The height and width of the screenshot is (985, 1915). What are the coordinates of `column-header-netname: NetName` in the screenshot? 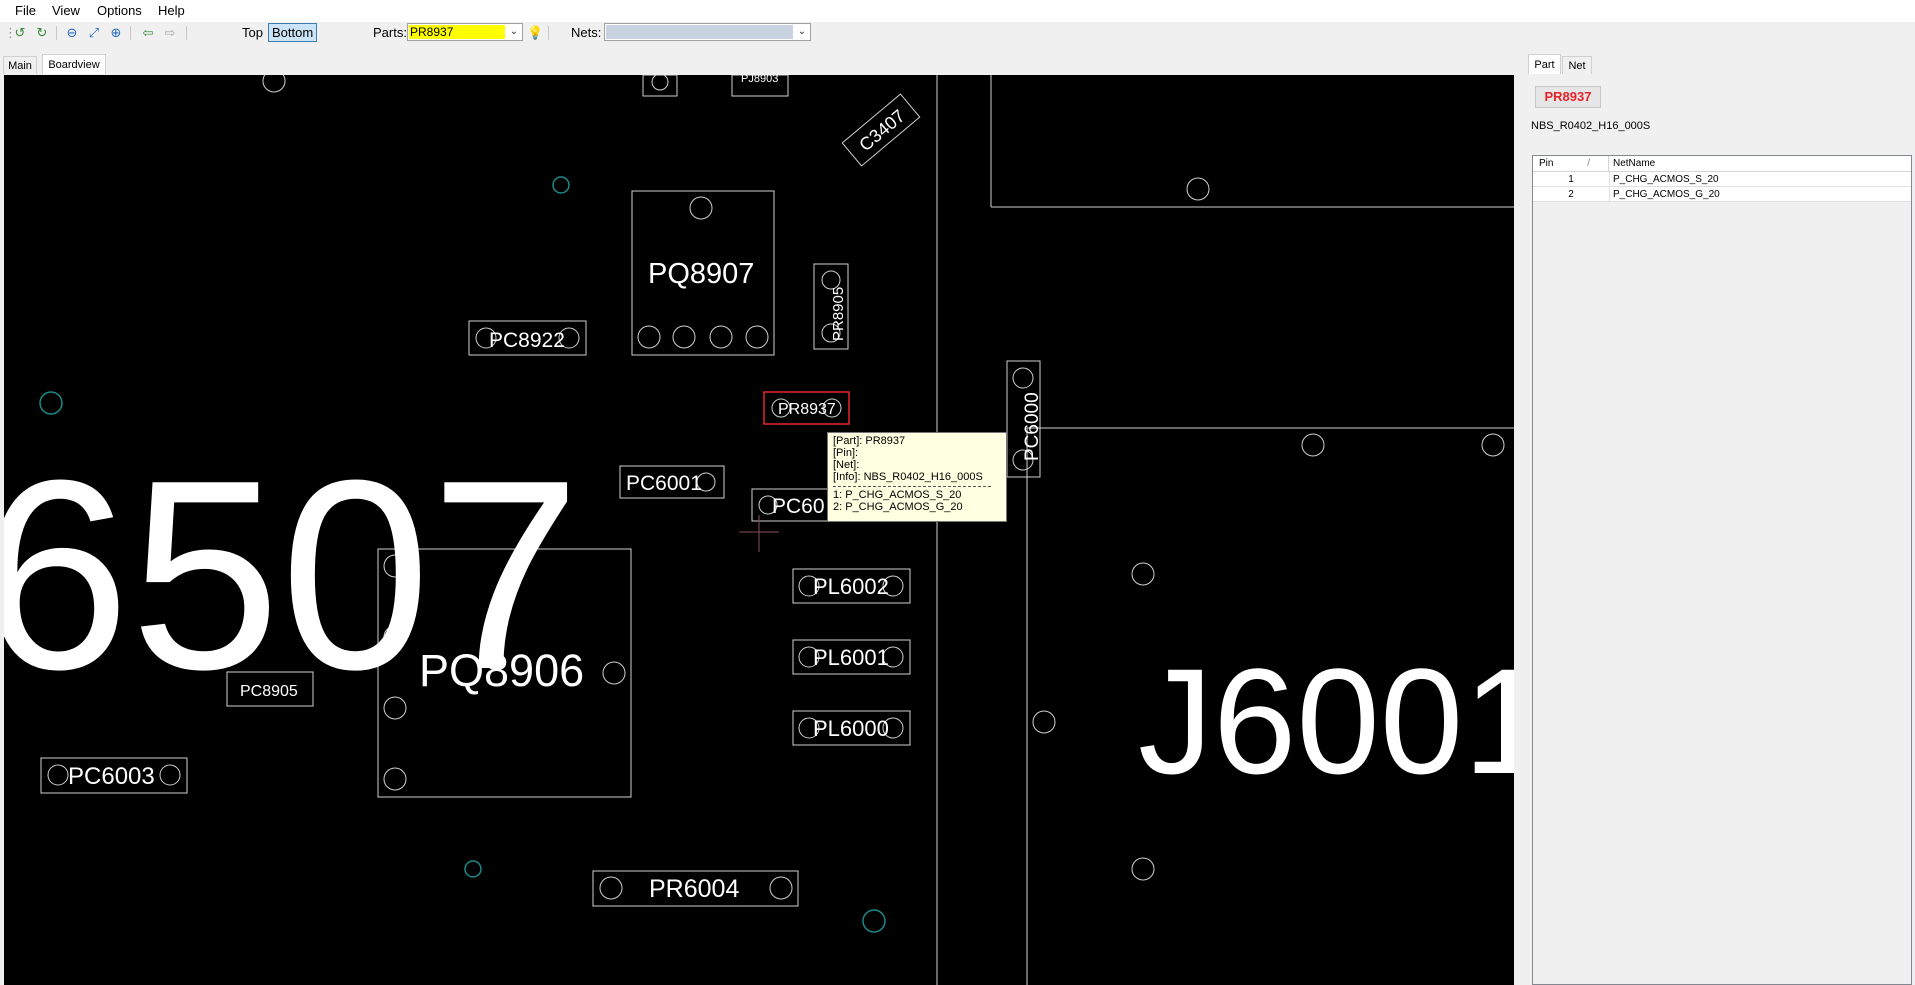 It's located at (1760, 164).